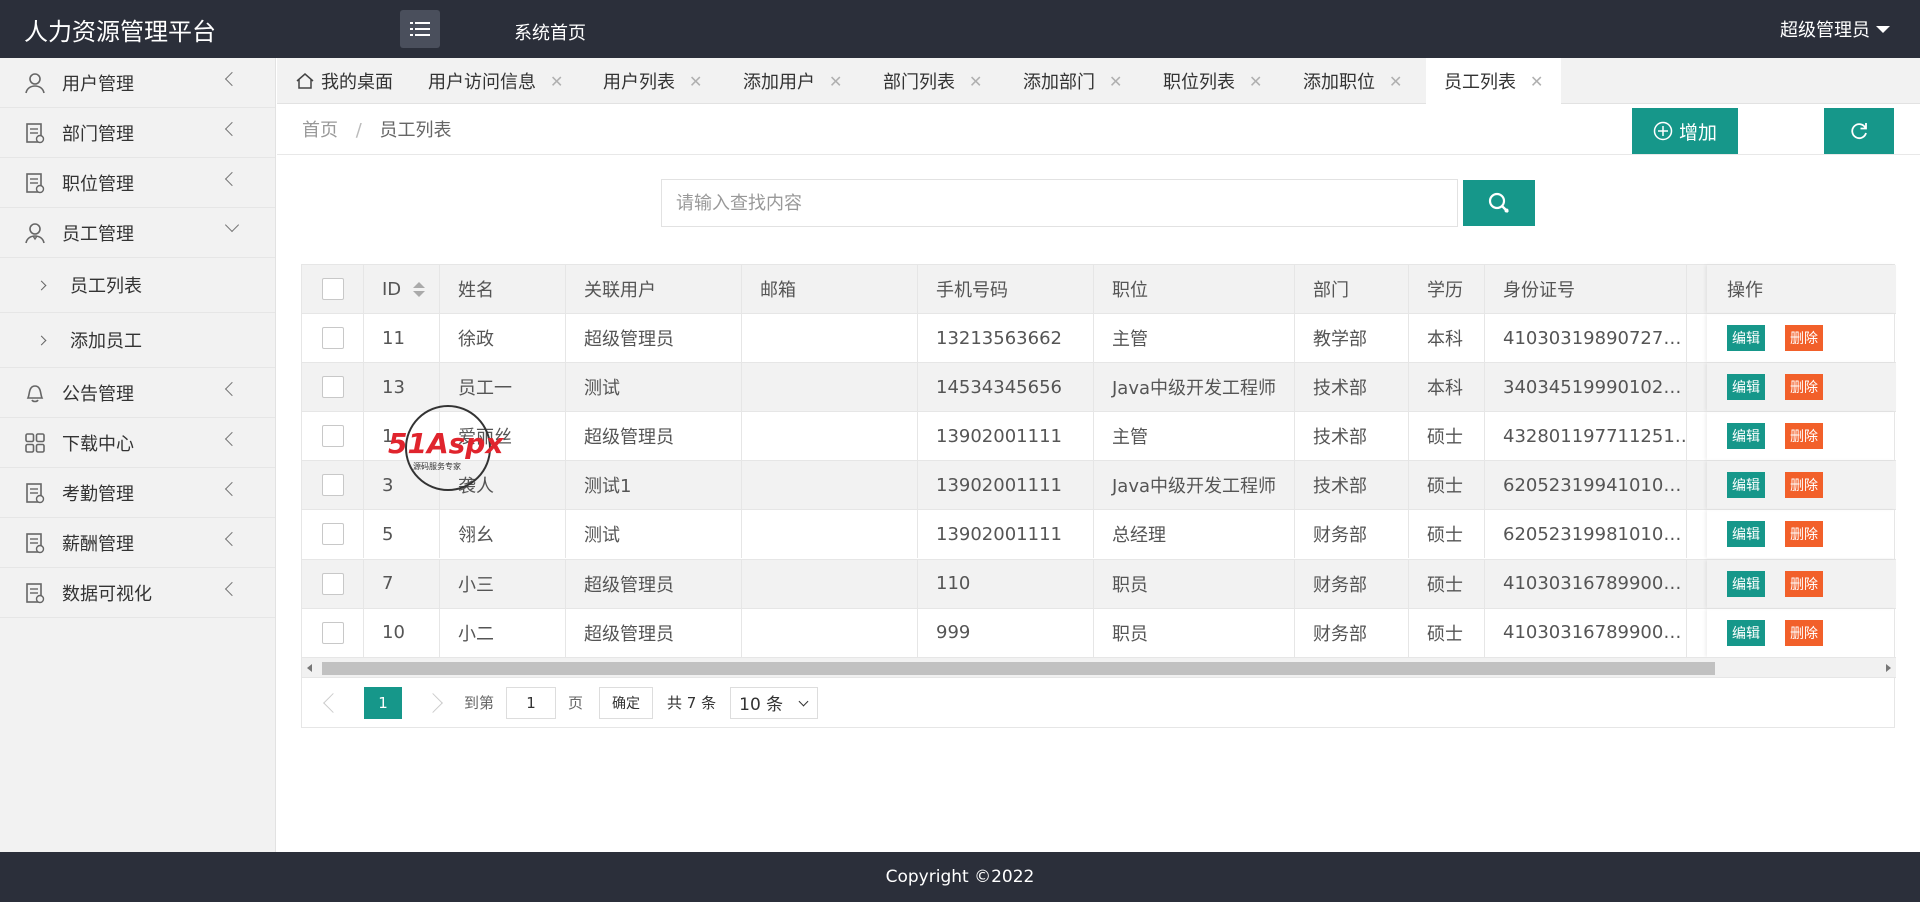  Describe the element at coordinates (639, 82) in the screenshot. I see `tab-label: 用户列表` at that location.